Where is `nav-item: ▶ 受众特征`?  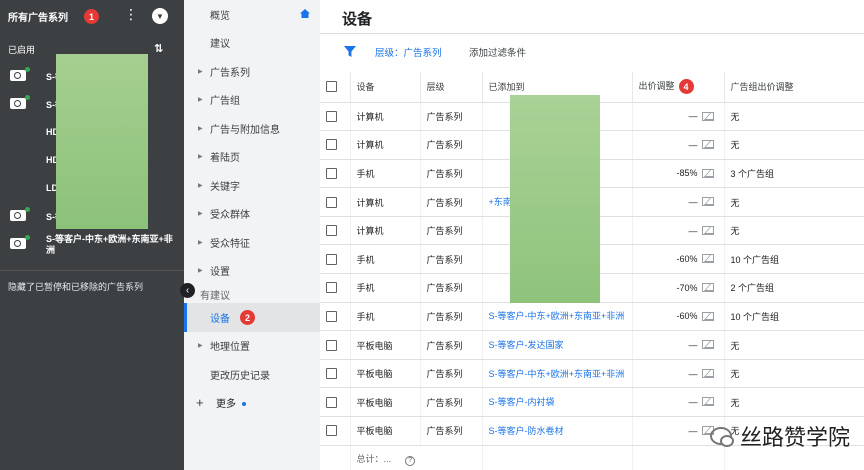
nav-item: ▶ 受众特征 is located at coordinates (252, 242).